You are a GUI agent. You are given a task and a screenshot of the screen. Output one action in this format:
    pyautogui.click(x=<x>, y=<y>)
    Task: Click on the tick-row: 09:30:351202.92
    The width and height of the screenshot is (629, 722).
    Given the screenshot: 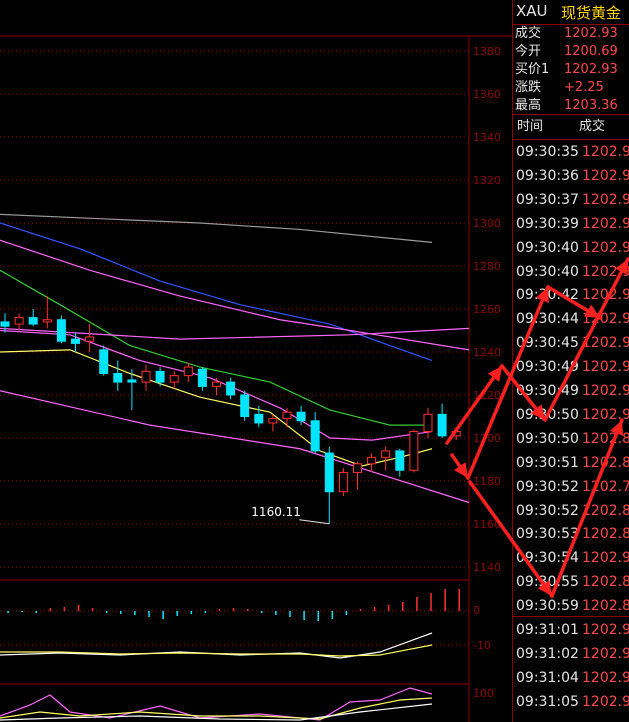 What is the action you would take?
    pyautogui.click(x=571, y=152)
    